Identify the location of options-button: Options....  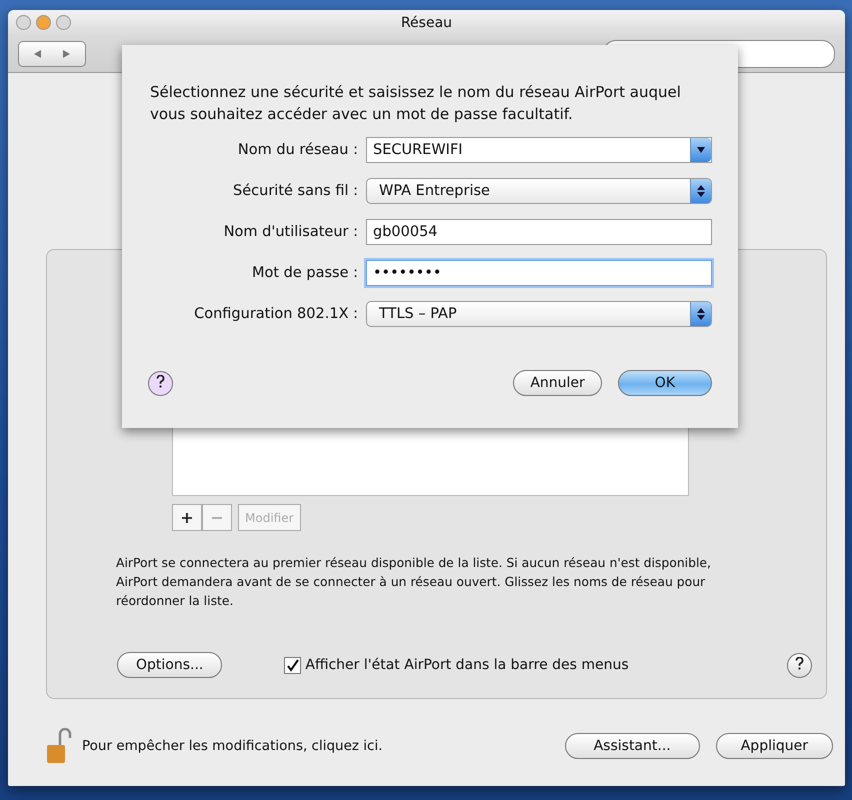
(169, 665).